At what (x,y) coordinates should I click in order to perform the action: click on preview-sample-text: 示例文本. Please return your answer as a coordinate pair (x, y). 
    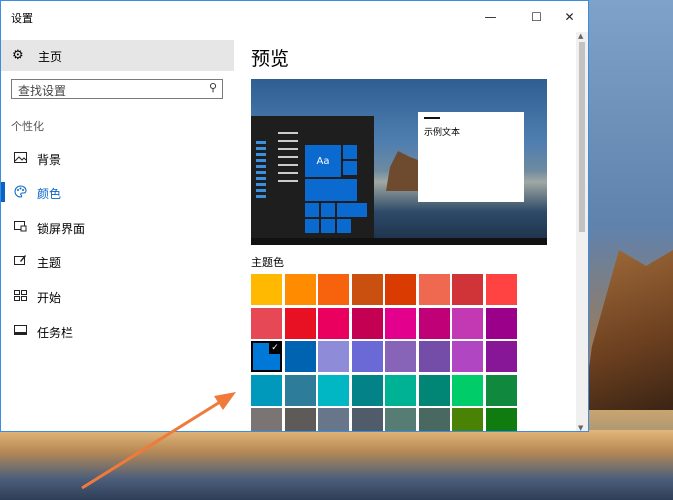
    Looking at the image, I should click on (442, 133).